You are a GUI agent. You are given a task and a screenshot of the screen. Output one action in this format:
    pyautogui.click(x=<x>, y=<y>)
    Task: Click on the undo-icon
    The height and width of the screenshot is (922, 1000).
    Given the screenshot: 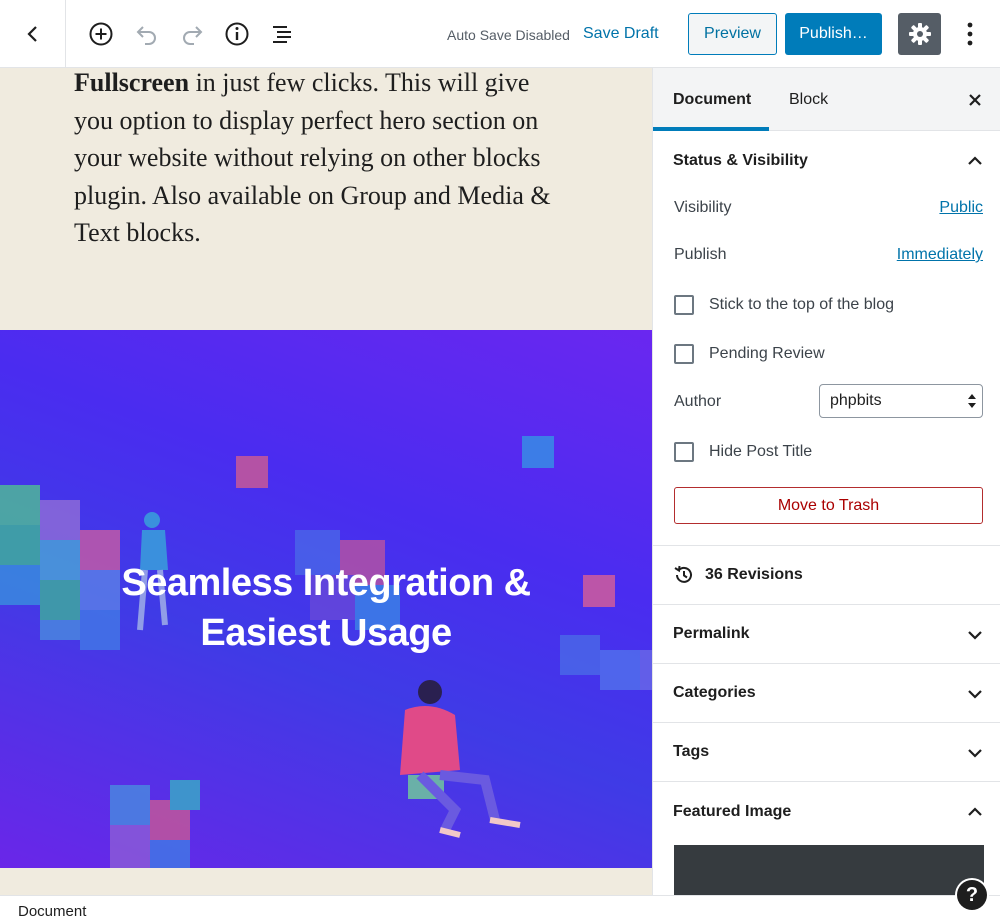 What is the action you would take?
    pyautogui.click(x=146, y=35)
    